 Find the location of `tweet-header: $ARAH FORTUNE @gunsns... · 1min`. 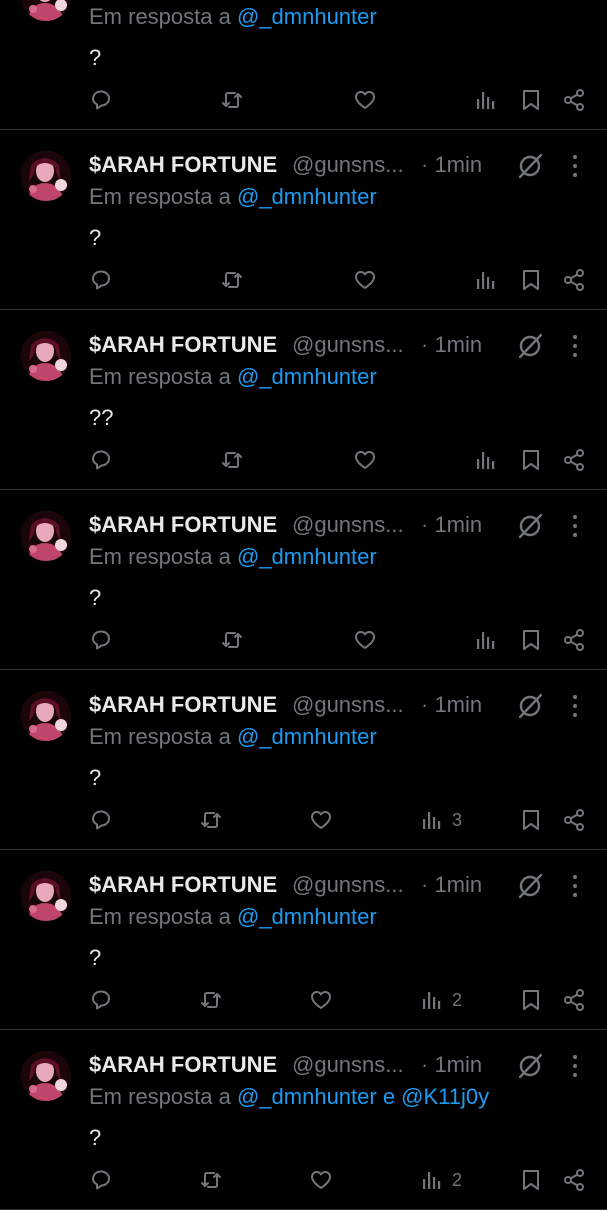

tweet-header: $ARAH FORTUNE @gunsns... · 1min is located at coordinates (348, 705).